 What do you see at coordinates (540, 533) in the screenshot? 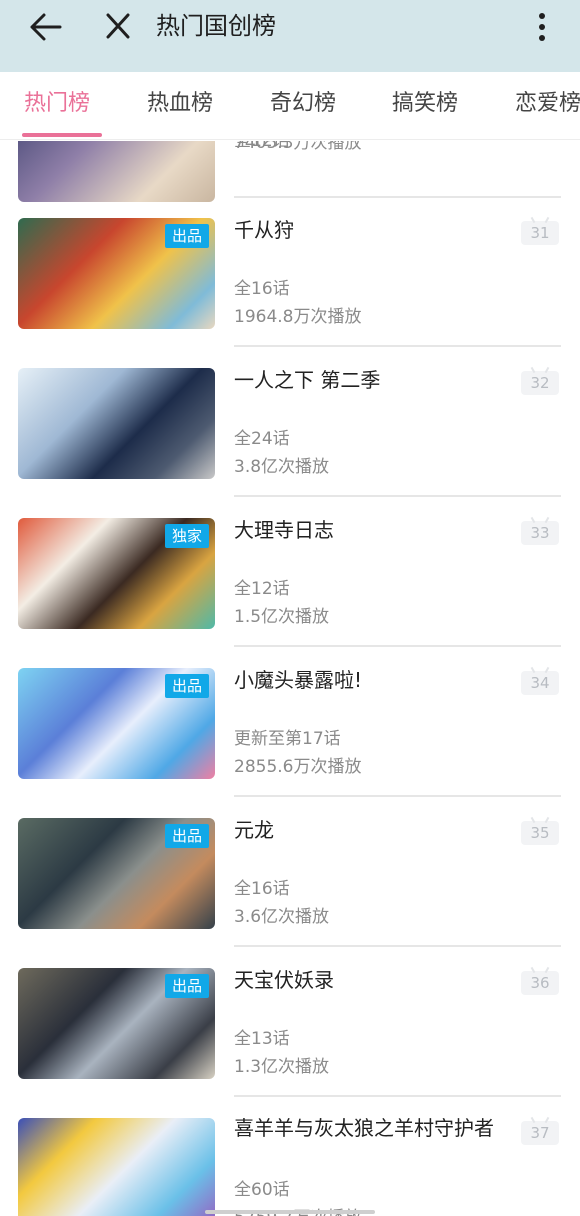
I see `rank-badge: 33` at bounding box center [540, 533].